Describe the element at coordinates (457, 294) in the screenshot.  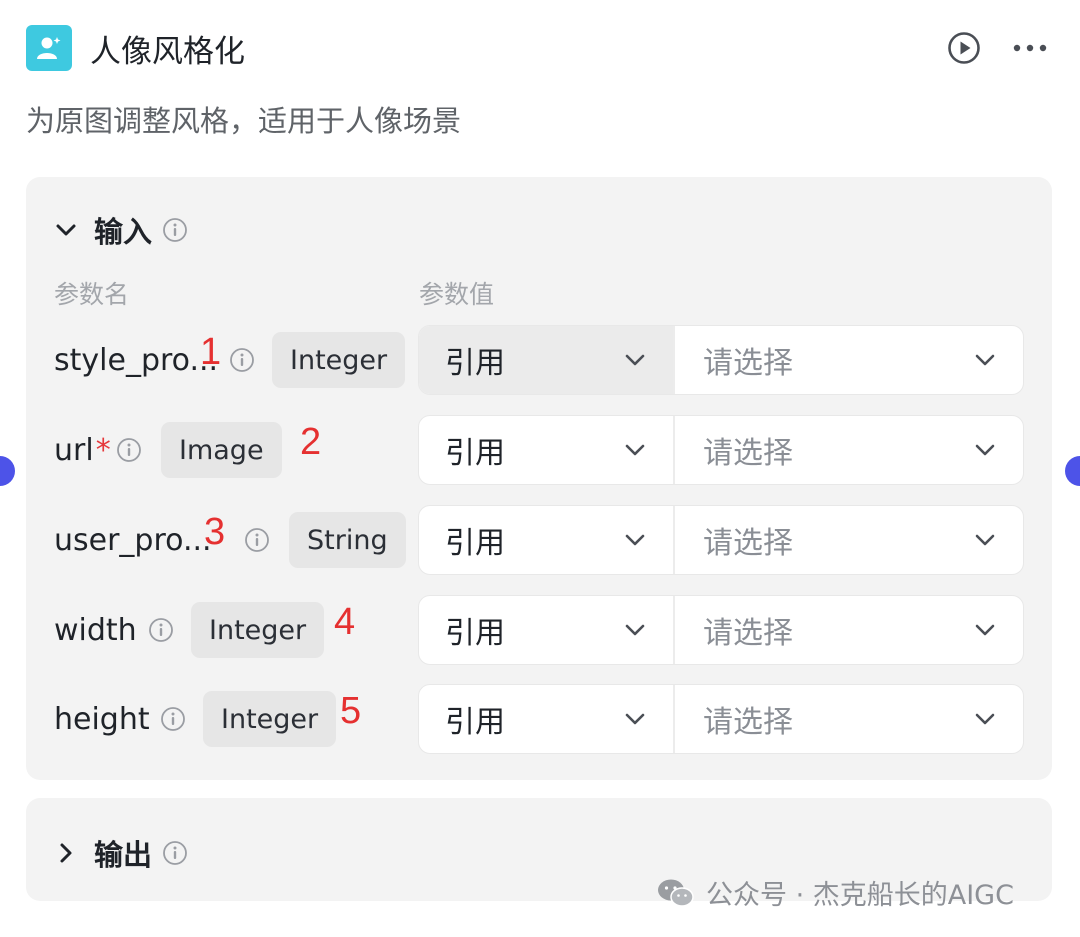
I see `param-value-header: 参数值` at that location.